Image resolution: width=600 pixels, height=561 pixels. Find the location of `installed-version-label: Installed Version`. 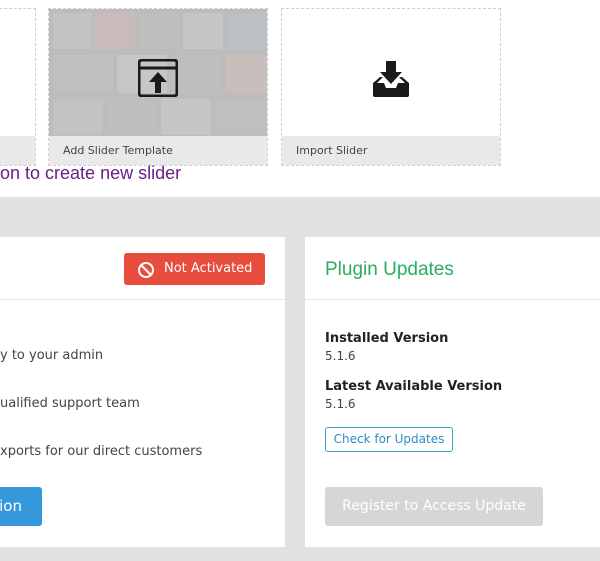

installed-version-label: Installed Version is located at coordinates (387, 338).